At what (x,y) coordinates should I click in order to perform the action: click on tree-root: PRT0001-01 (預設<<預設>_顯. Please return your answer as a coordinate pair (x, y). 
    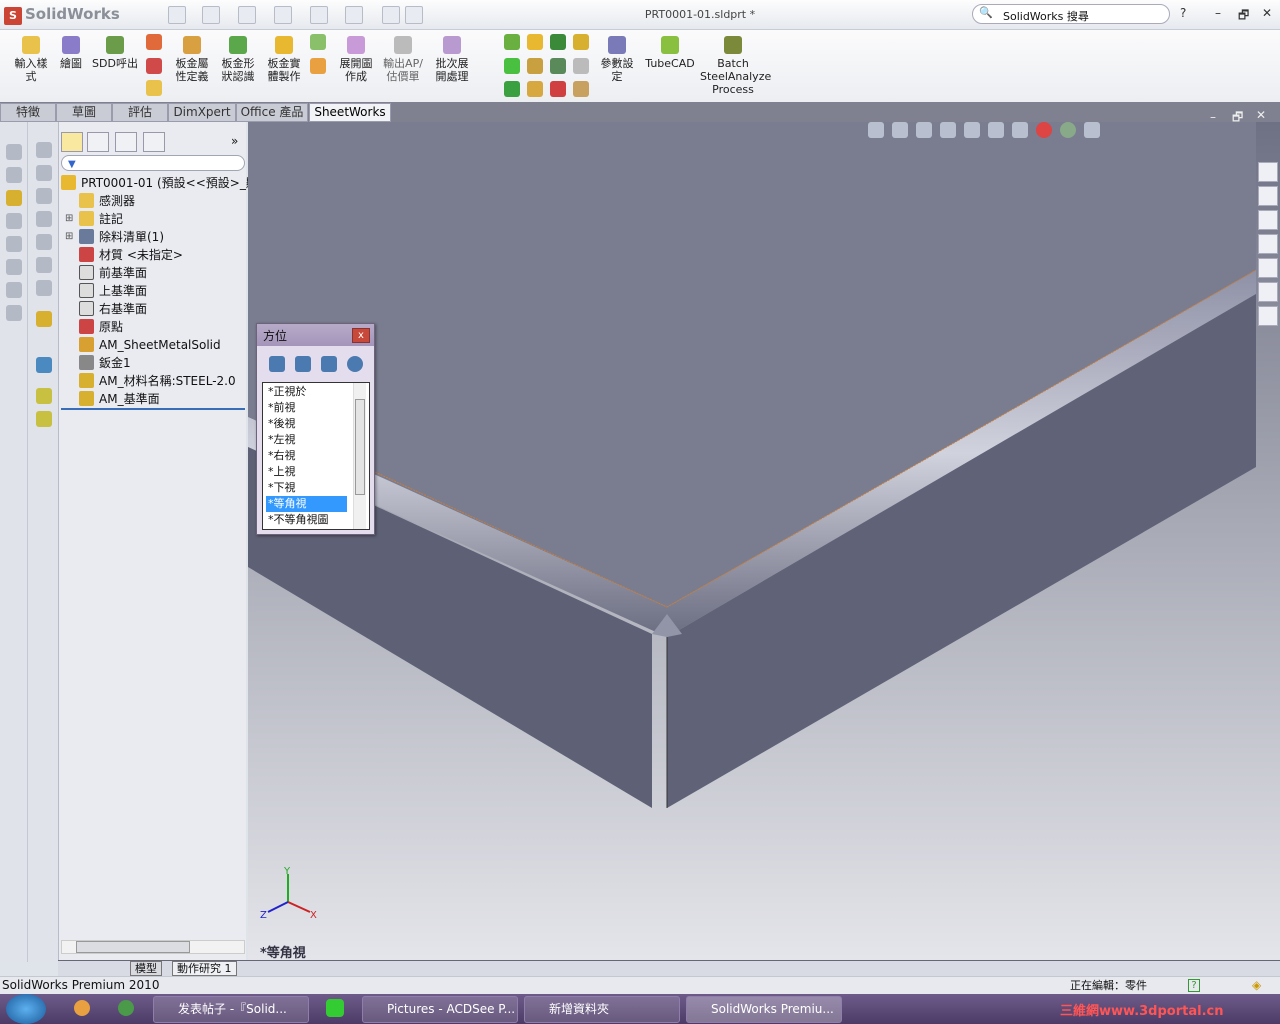
    Looking at the image, I should click on (159, 183).